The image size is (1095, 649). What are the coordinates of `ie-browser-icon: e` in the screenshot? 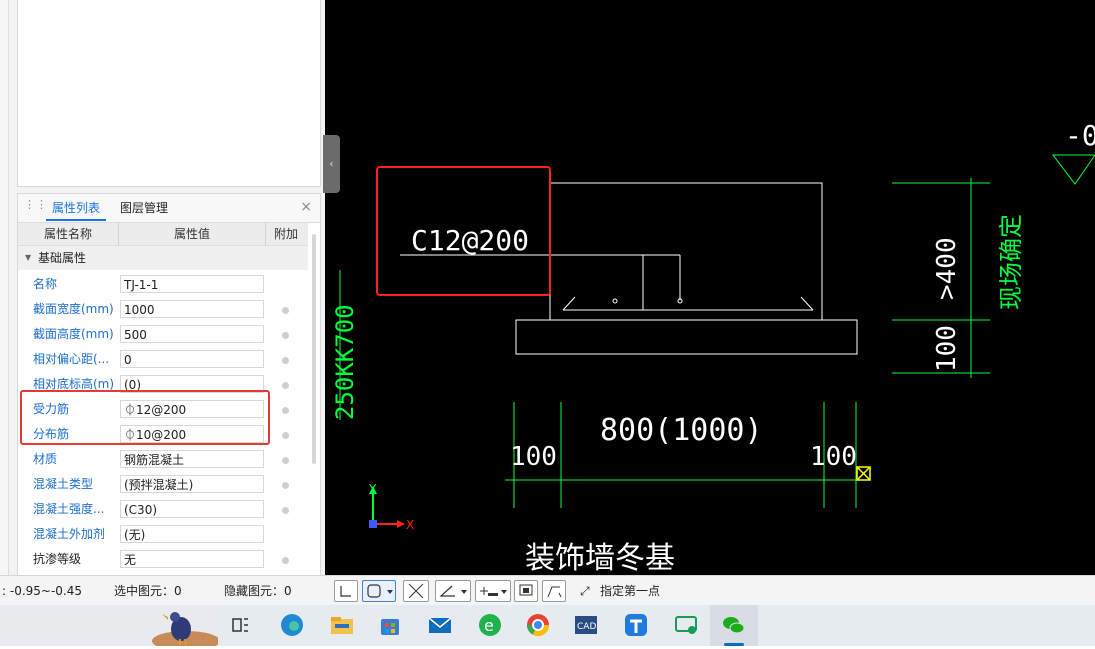 It's located at (490, 625).